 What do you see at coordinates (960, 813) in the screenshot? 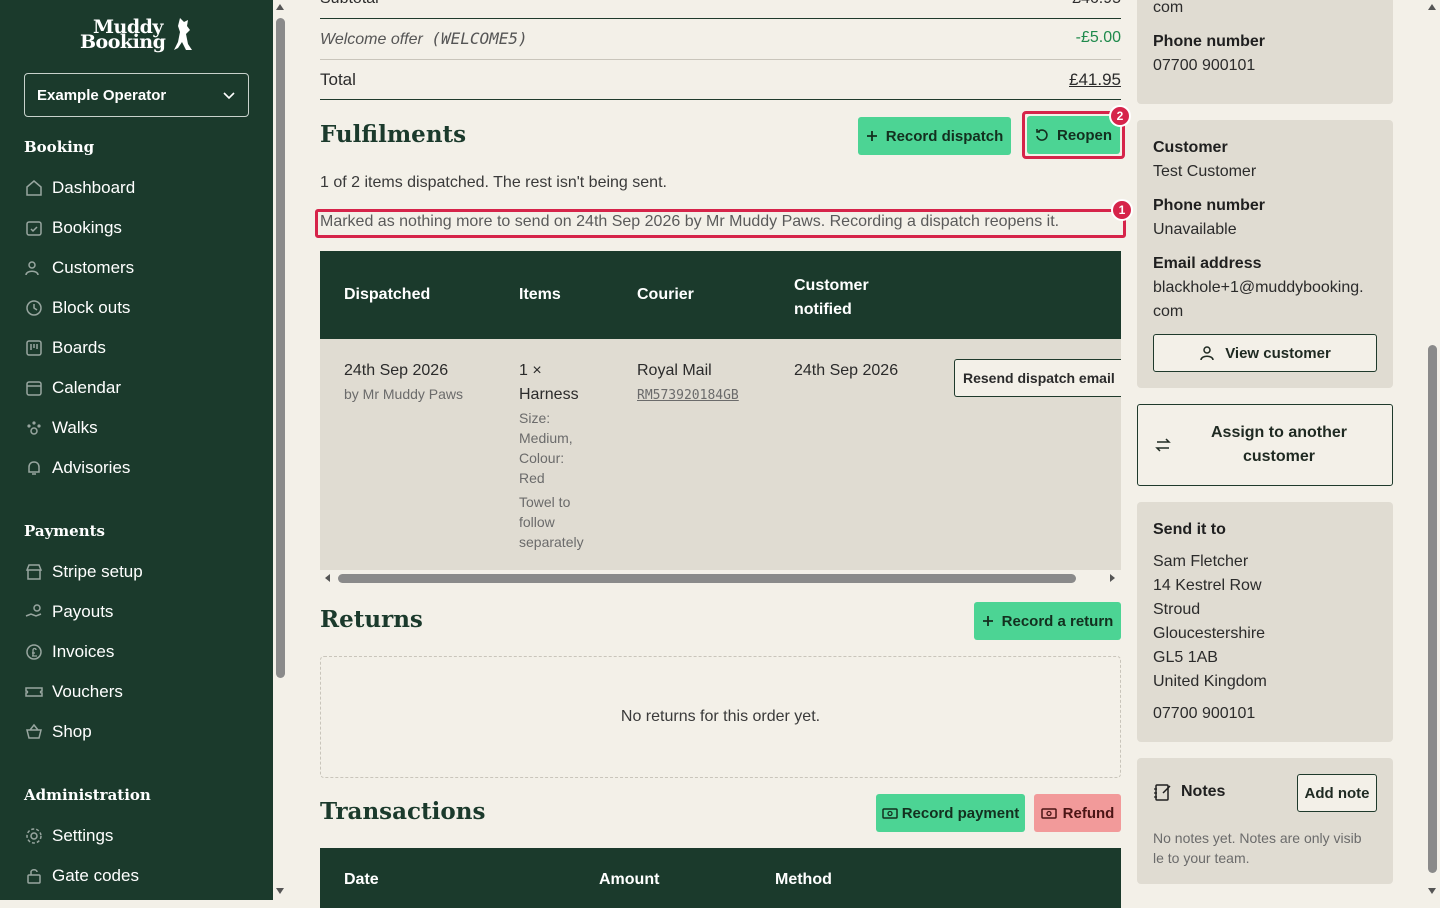
I see `record-payment-label: Record payment` at bounding box center [960, 813].